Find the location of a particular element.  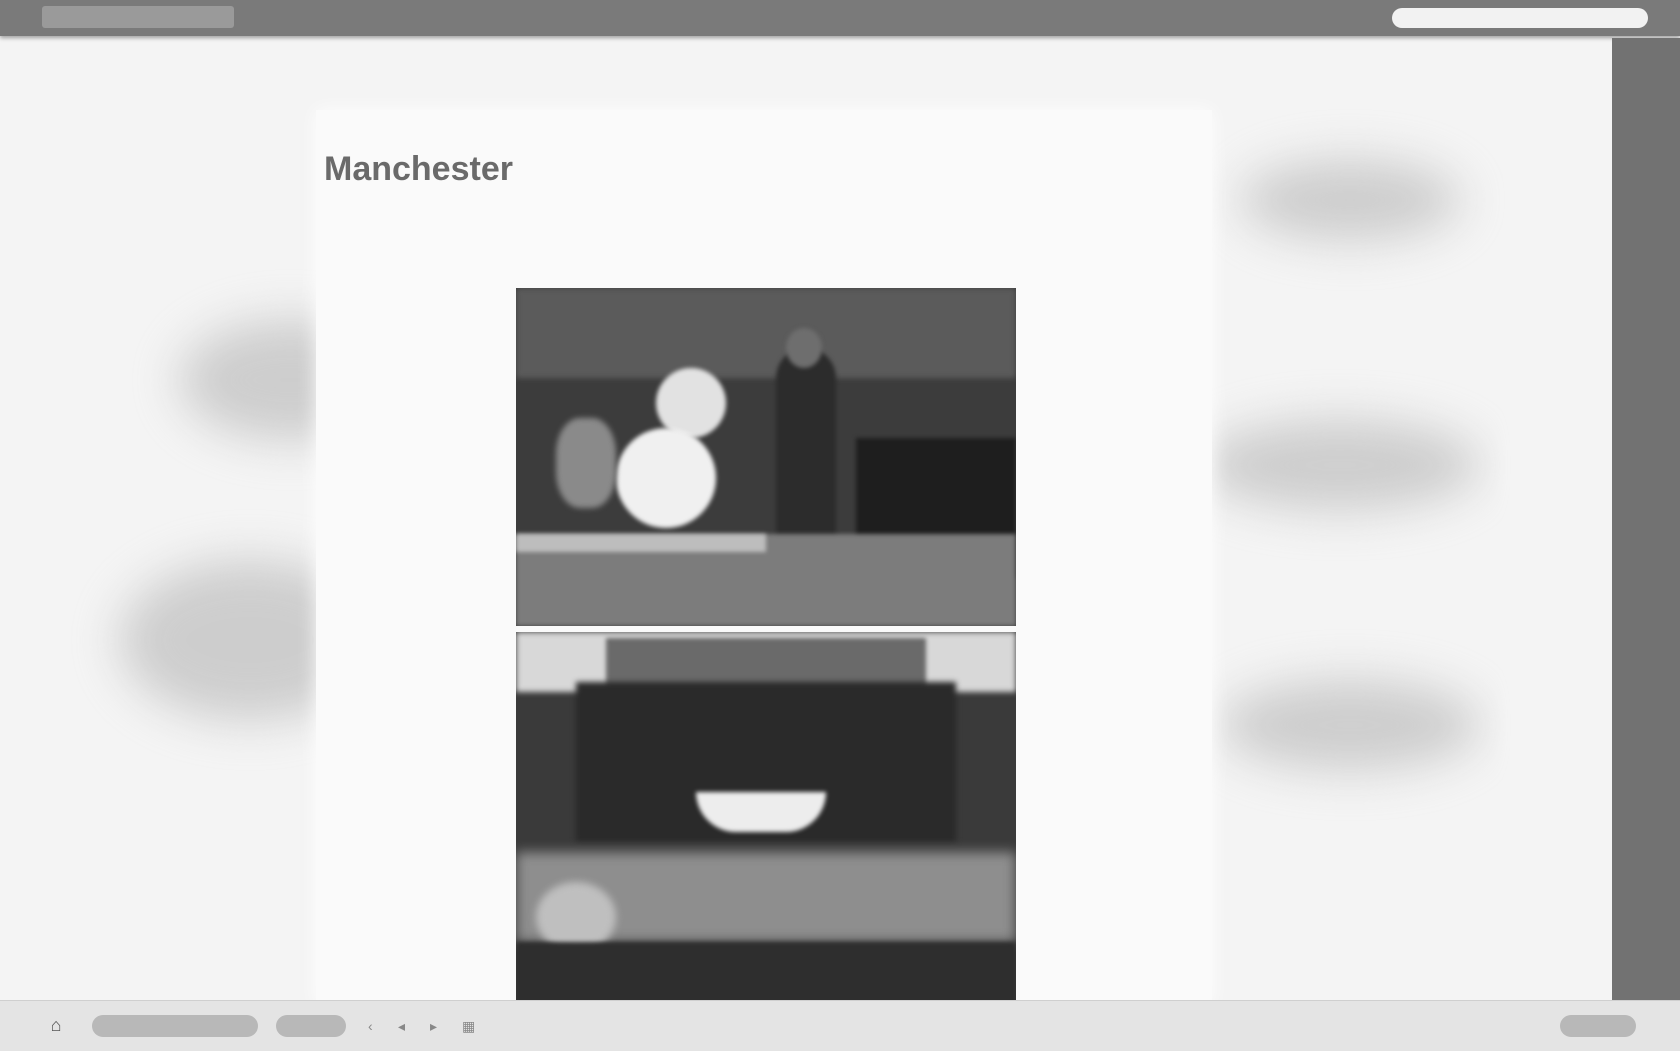

concert-photo-crowd is located at coordinates (766, 821).